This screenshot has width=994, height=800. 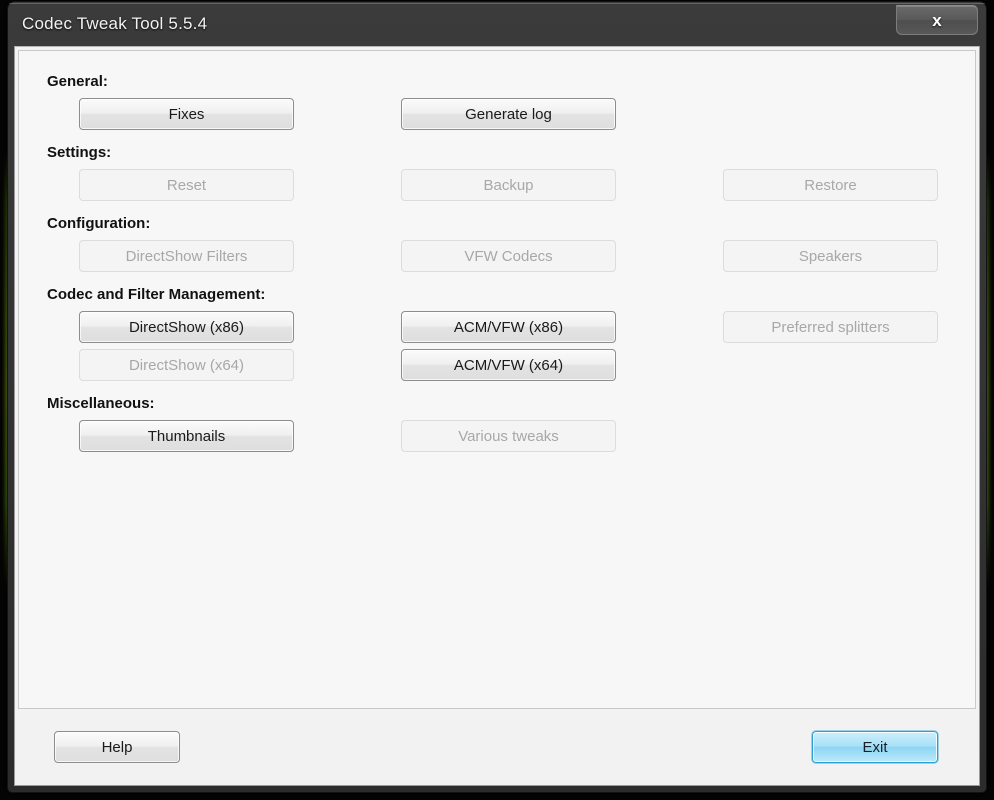 I want to click on fixes-button: Fixes, so click(x=186, y=114).